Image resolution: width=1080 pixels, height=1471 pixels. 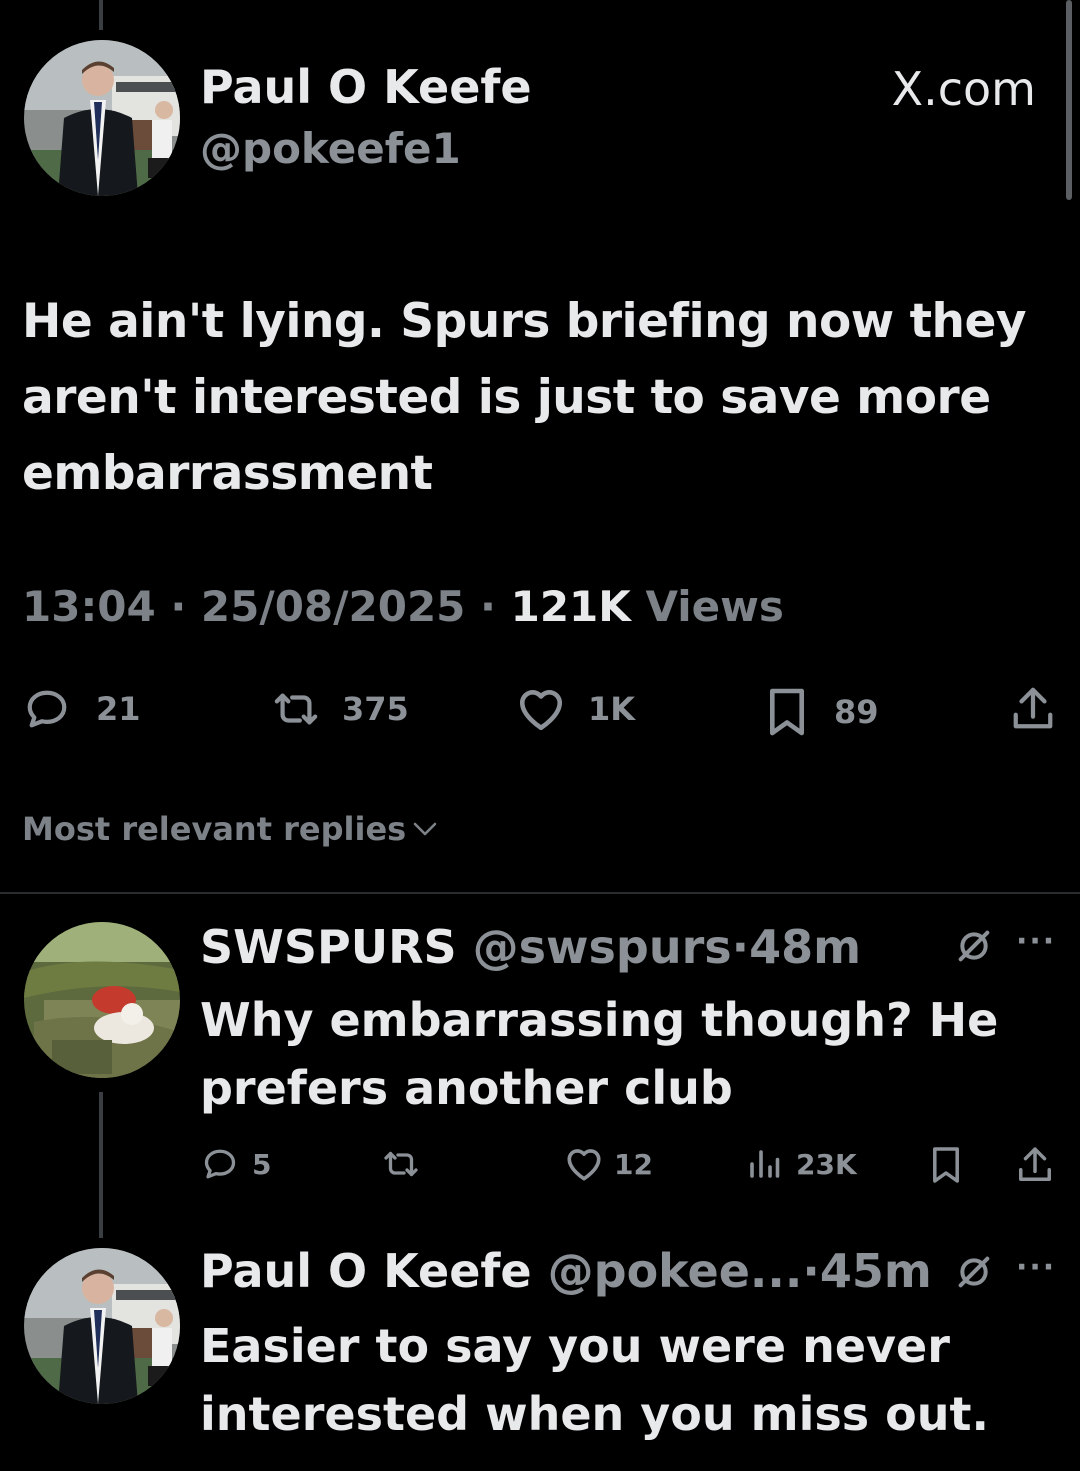 I want to click on replies-sort-dropdown: Most relevant replies, so click(x=230, y=829).